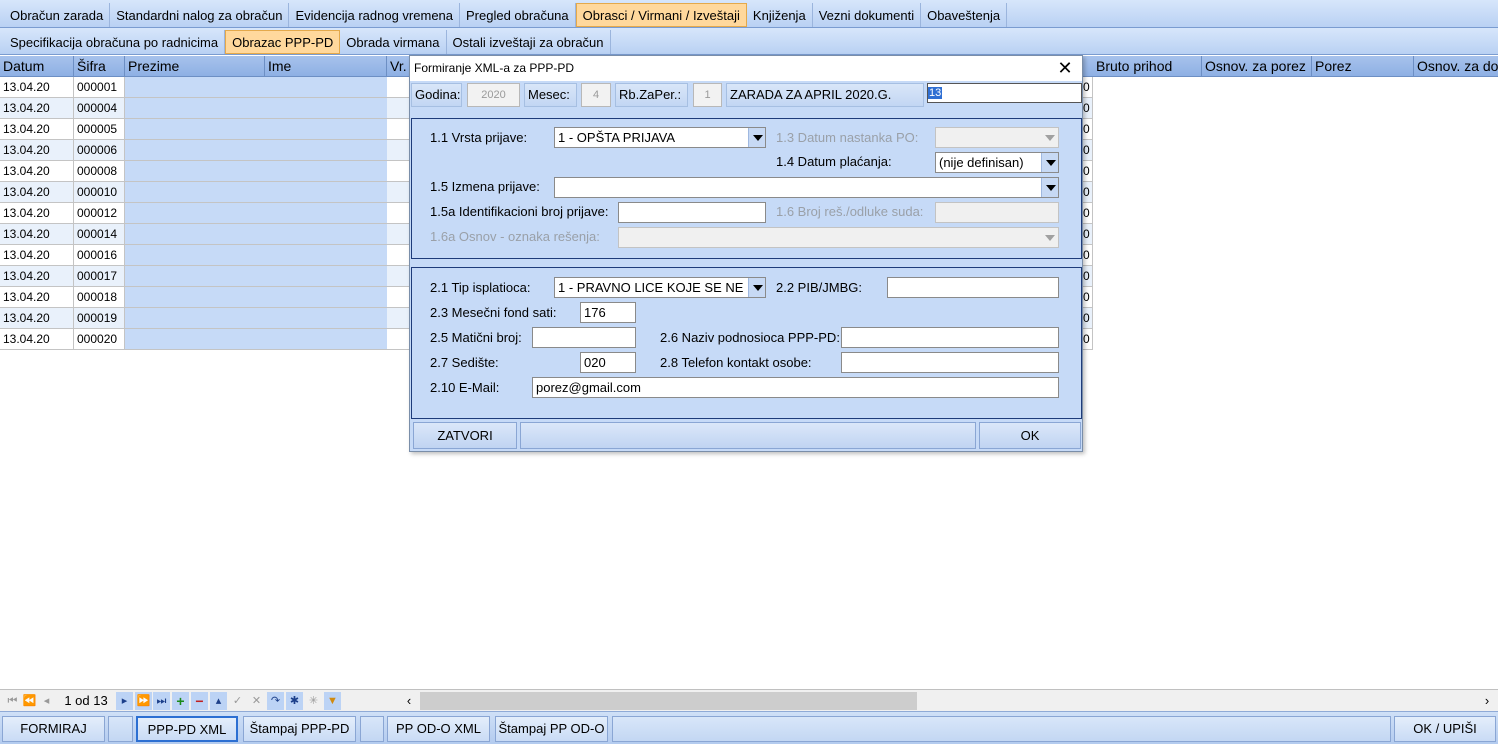 The height and width of the screenshot is (744, 1498). I want to click on pib-jmbg-input, so click(973, 287).